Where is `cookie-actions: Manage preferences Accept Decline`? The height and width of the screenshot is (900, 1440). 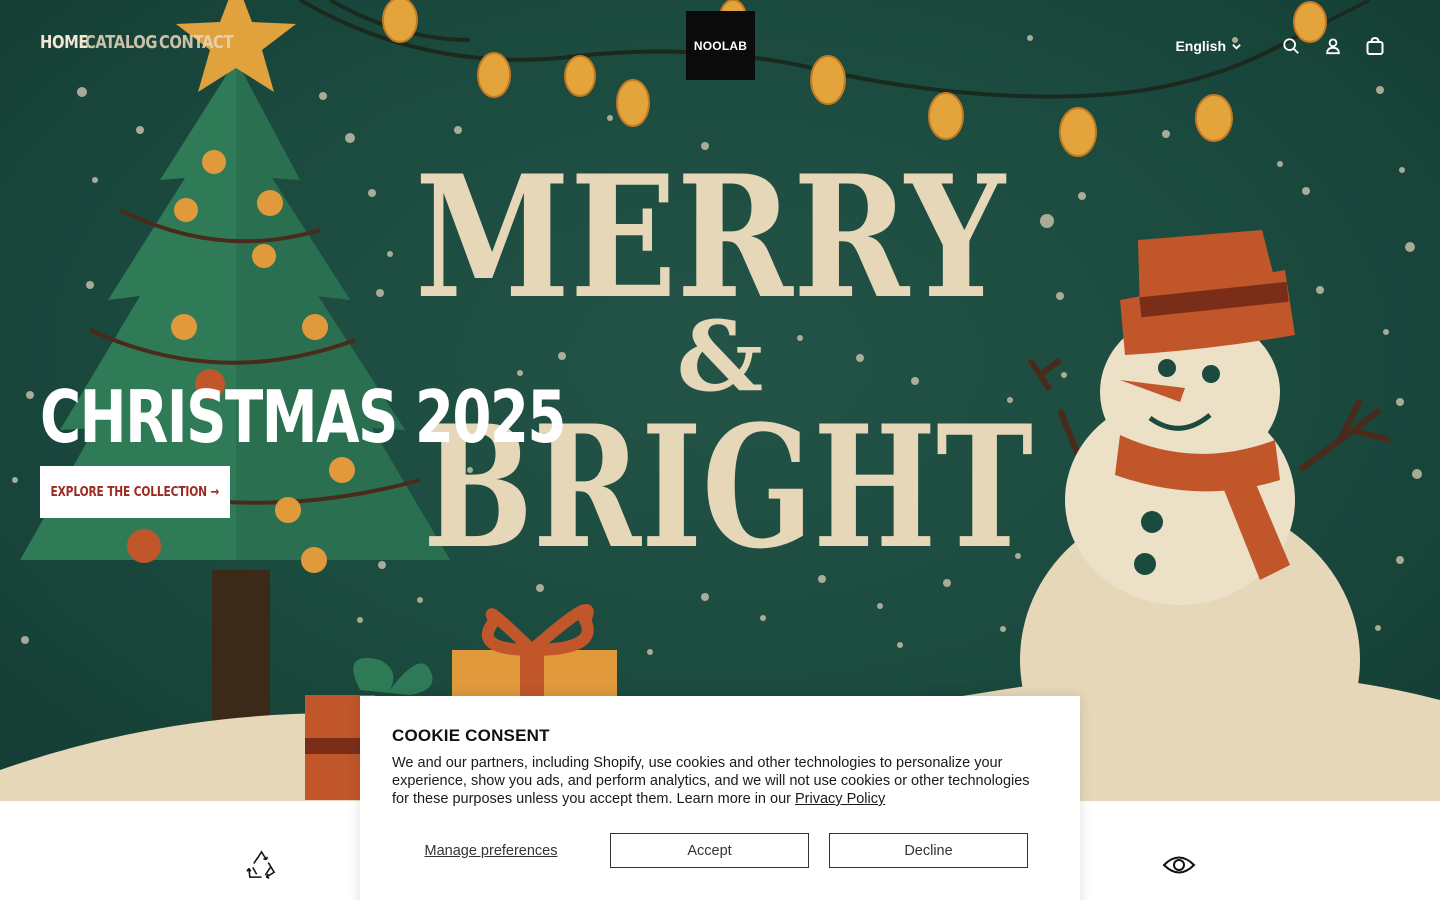
cookie-actions: Manage preferences Accept Decline is located at coordinates (720, 850).